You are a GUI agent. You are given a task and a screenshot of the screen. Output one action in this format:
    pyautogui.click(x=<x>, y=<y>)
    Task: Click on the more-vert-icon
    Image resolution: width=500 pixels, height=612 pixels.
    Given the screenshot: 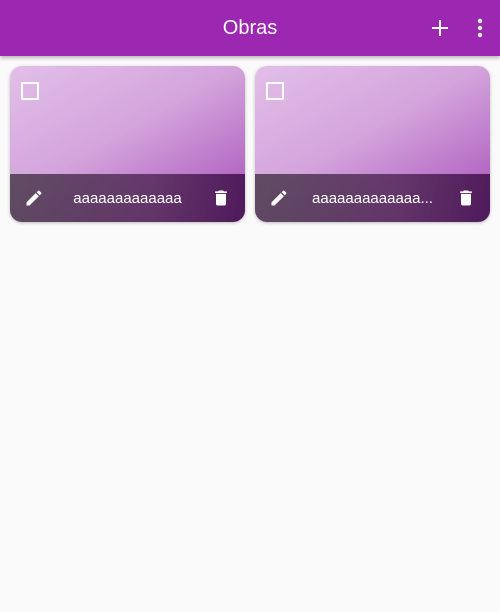 What is the action you would take?
    pyautogui.click(x=480, y=28)
    